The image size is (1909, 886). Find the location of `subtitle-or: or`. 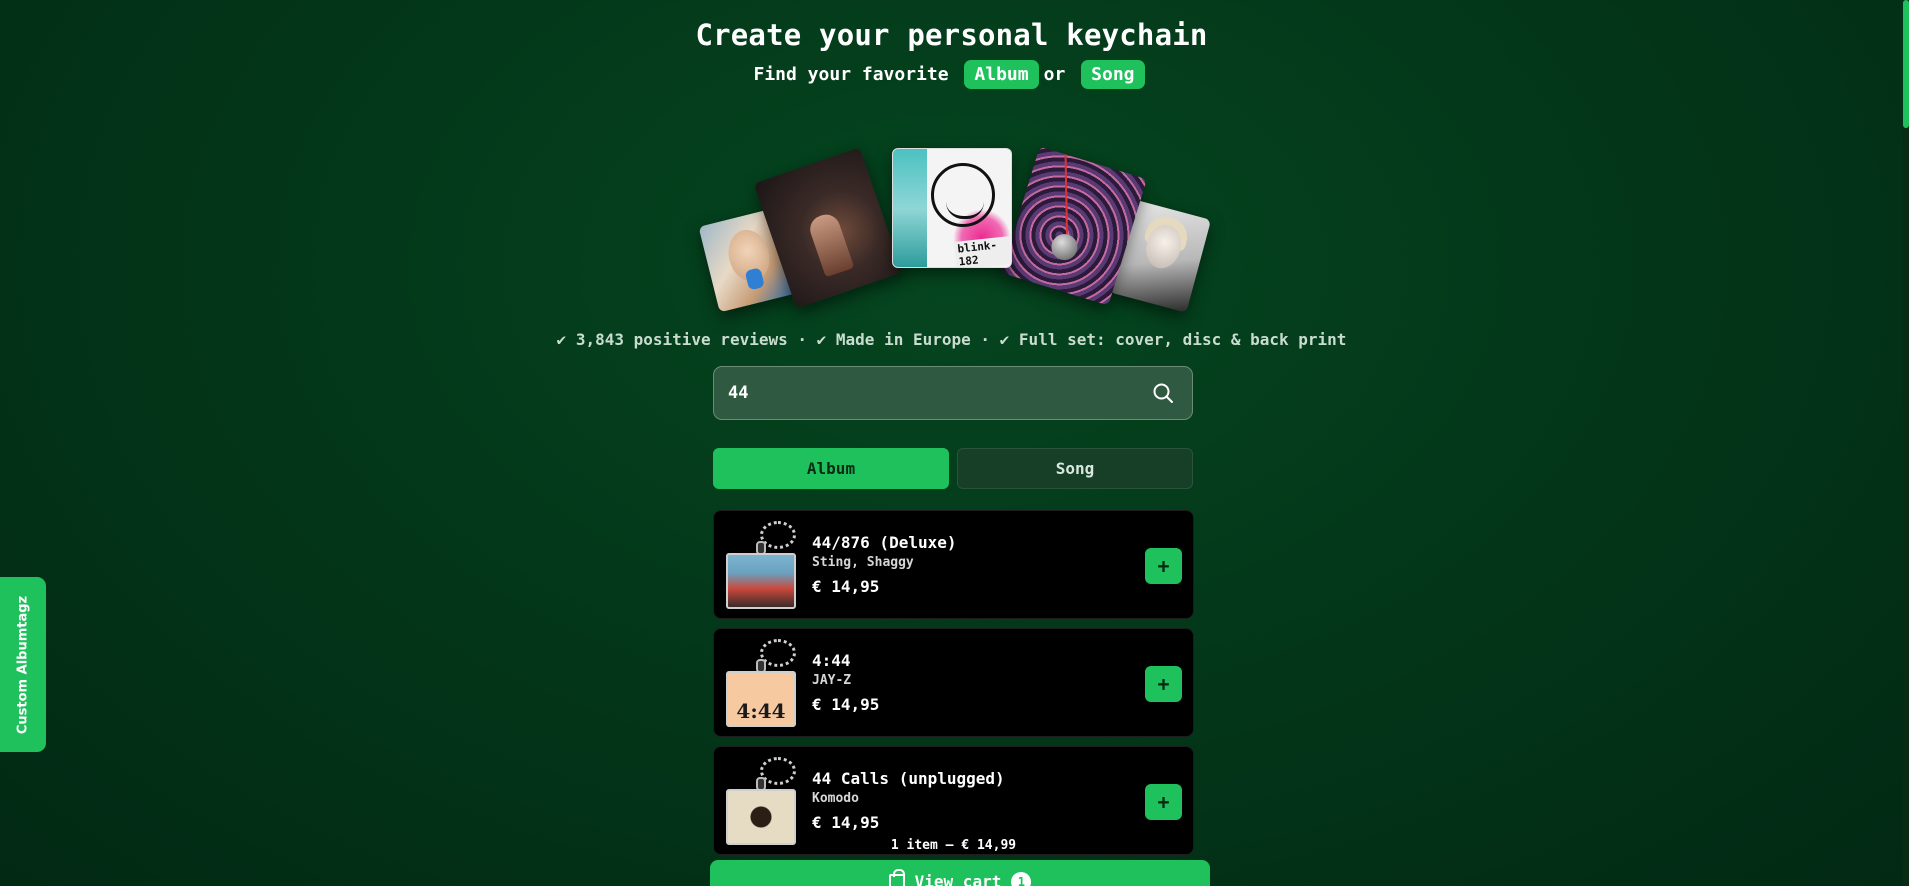

subtitle-or: or is located at coordinates (1054, 74).